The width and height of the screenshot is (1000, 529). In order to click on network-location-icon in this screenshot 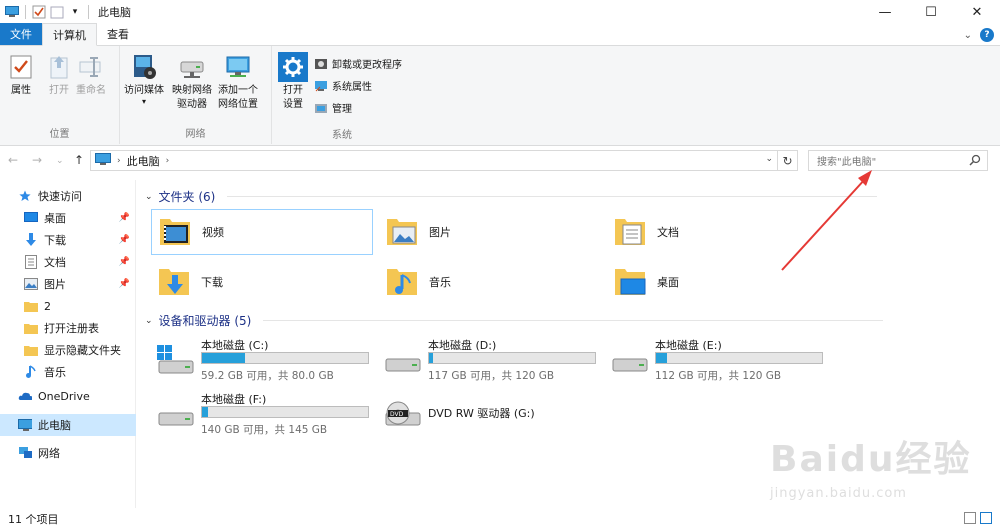, I will do `click(238, 67)`.